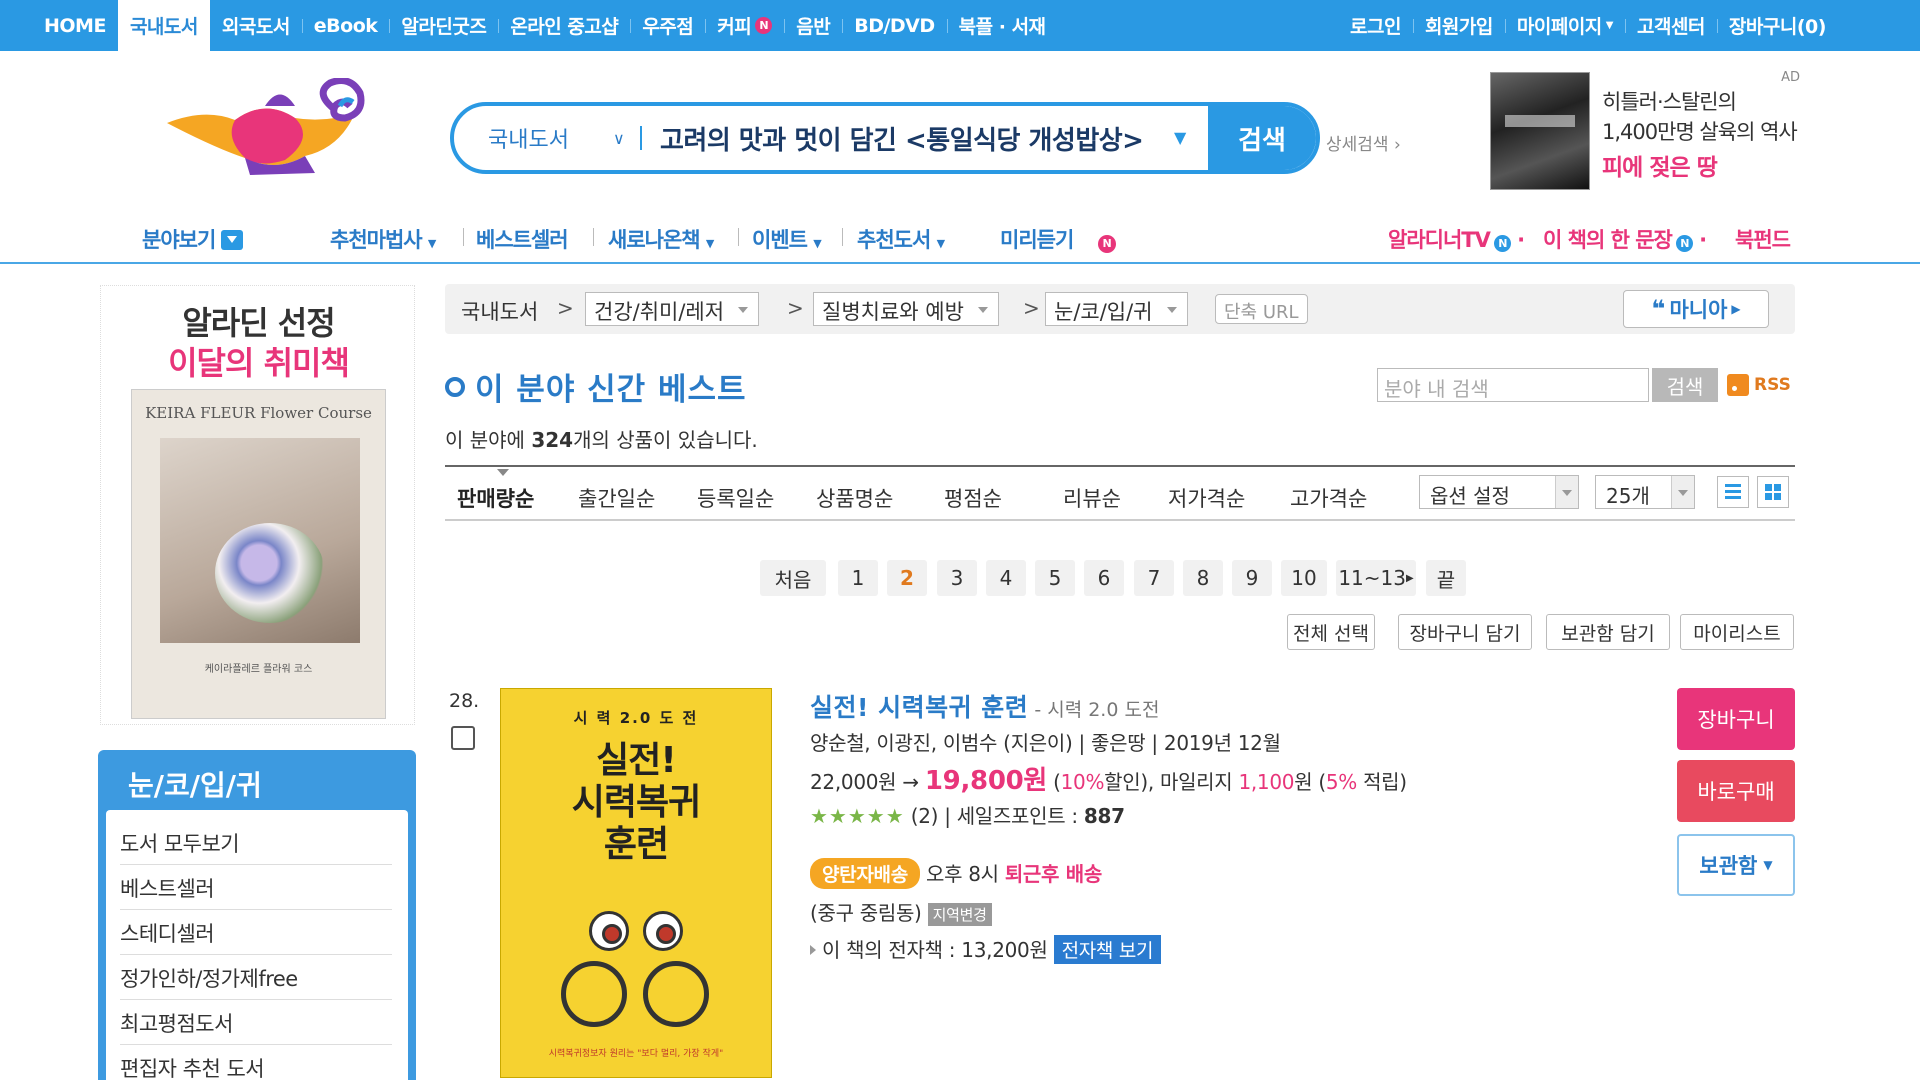 This screenshot has width=1920, height=1080. Describe the element at coordinates (793, 578) in the screenshot. I see `page-first: 처음` at that location.